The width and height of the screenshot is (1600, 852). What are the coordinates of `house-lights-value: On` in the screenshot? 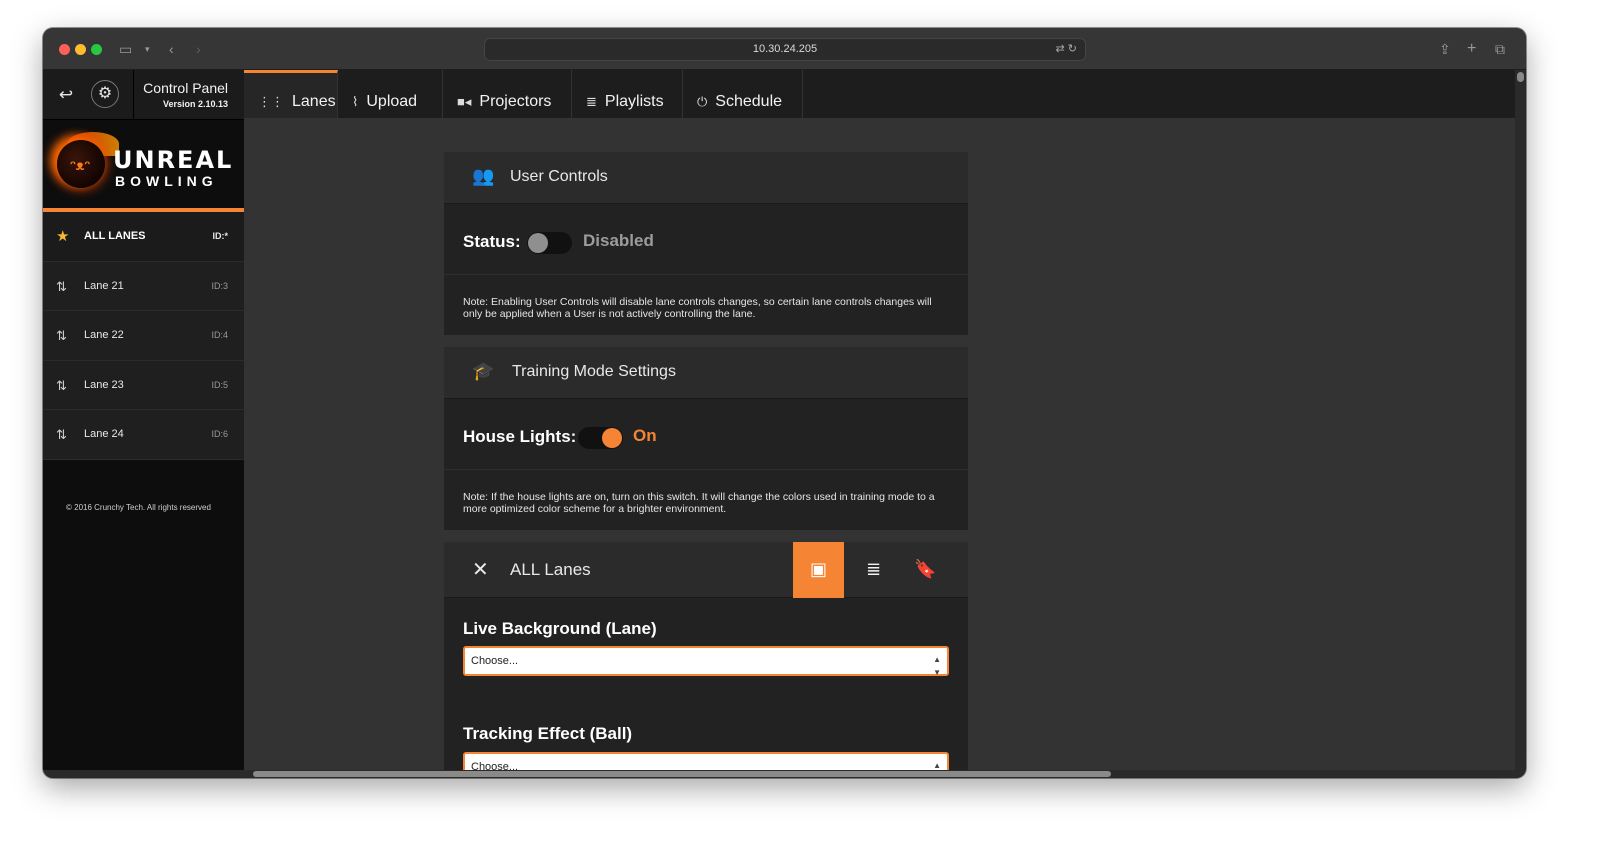 It's located at (645, 435).